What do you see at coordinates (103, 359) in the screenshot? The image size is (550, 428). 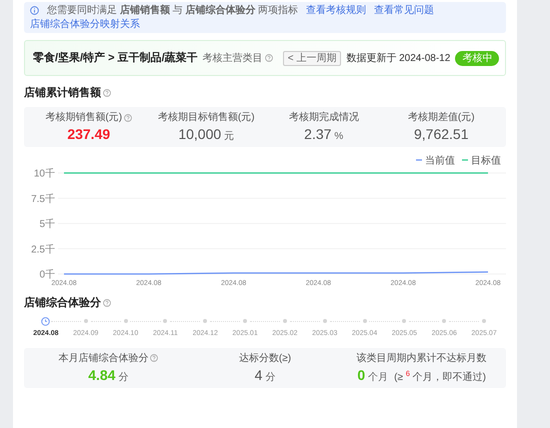 I see `stat-label: 本月店铺综合体验分` at bounding box center [103, 359].